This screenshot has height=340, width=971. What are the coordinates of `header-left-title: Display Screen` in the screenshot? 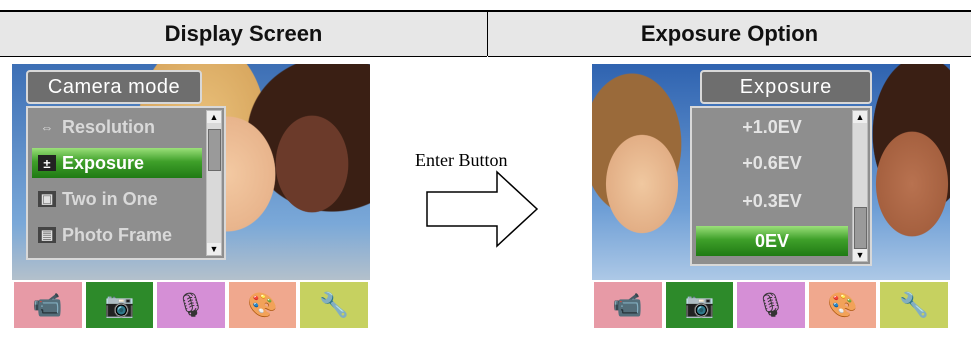 It's located at (243, 33).